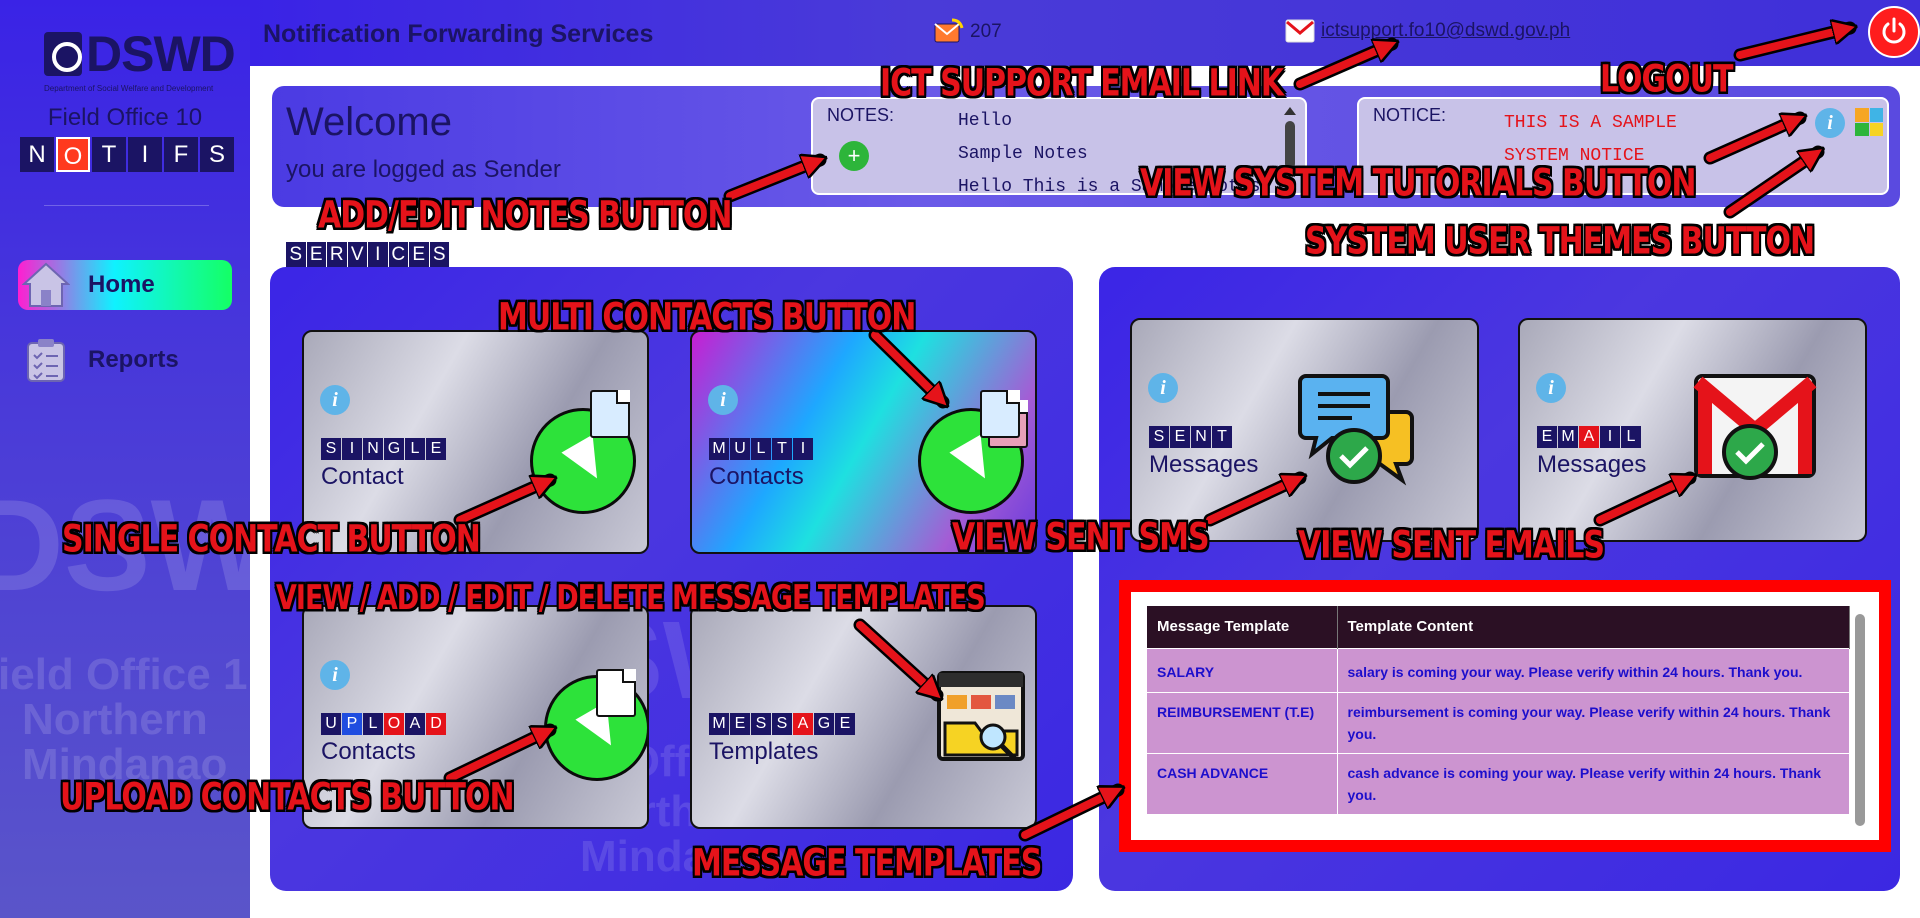 The width and height of the screenshot is (1920, 918). I want to click on support-email: ictsupport.fo10@dswd.gov.ph, so click(1427, 31).